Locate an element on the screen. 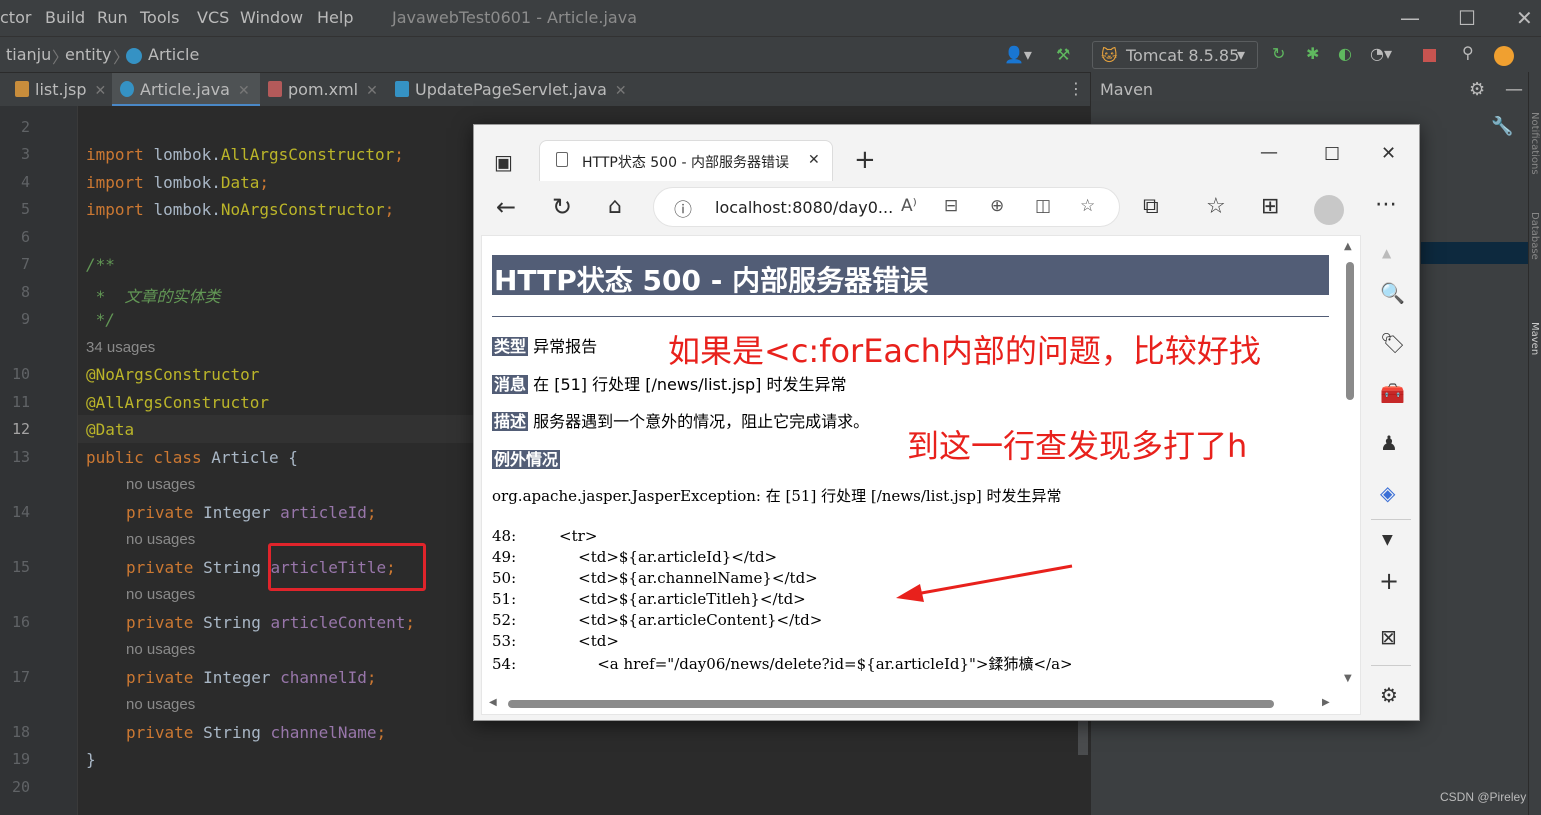 The height and width of the screenshot is (815, 1541). info-icon: ⓘ is located at coordinates (683, 209).